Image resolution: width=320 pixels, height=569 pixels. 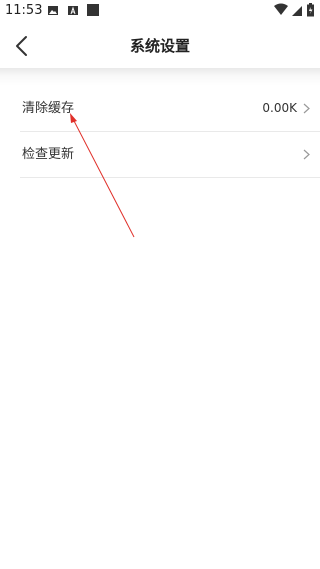 I want to click on signal-icon, so click(x=297, y=11).